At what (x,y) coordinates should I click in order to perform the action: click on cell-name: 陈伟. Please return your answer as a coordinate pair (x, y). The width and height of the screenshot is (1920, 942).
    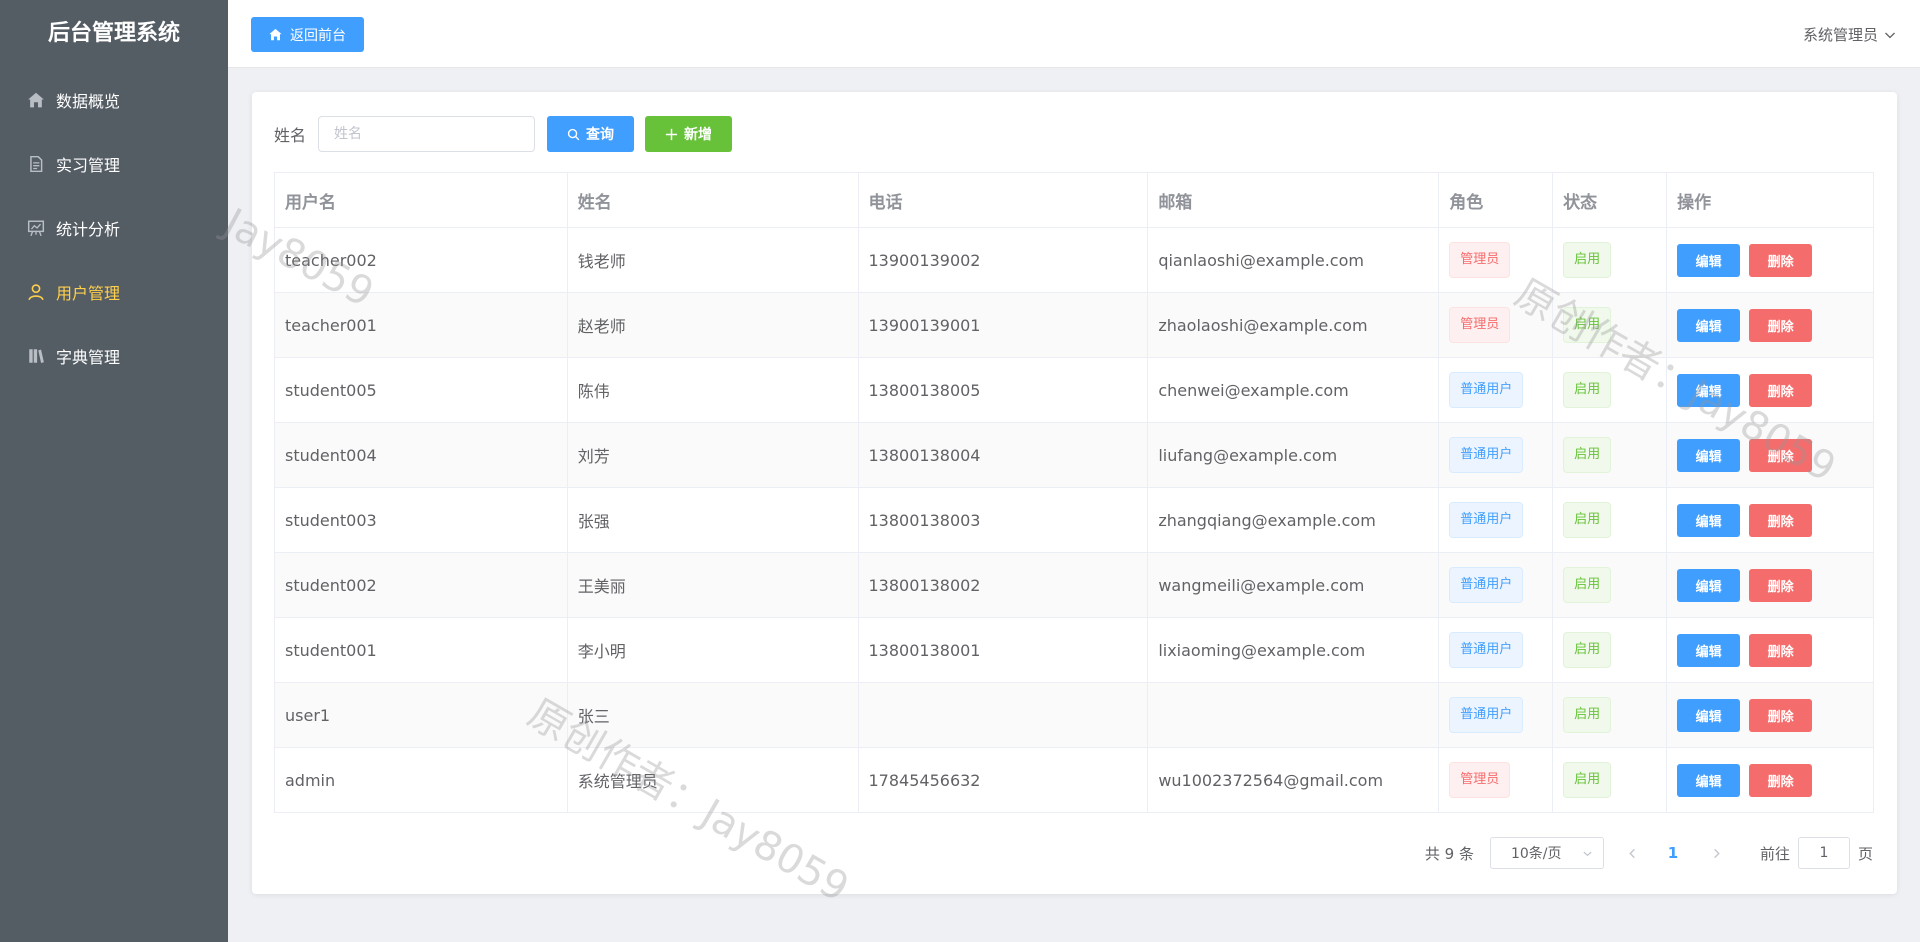
    Looking at the image, I should click on (713, 390).